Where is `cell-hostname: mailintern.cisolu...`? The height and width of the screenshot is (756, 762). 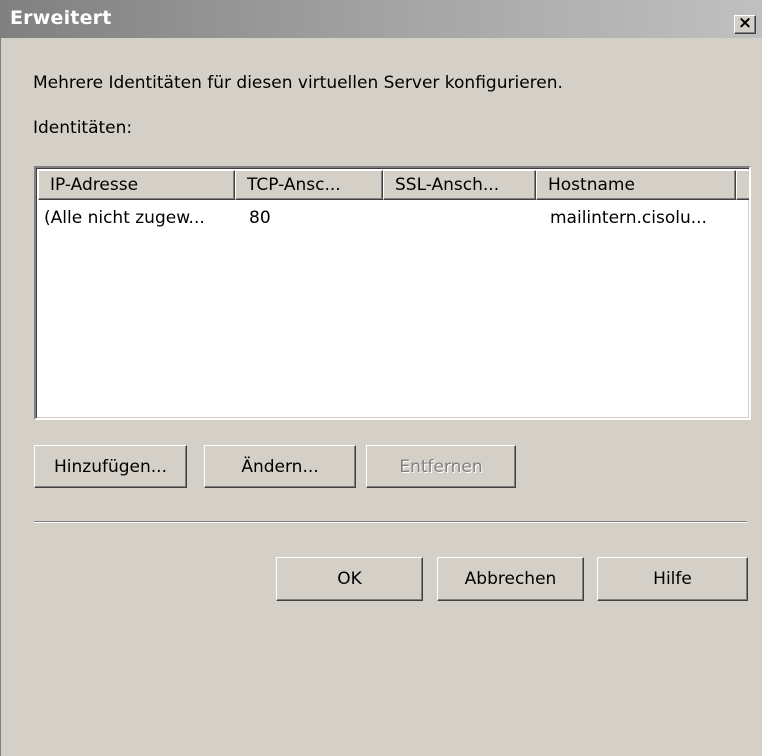 cell-hostname: mailintern.cisolu... is located at coordinates (628, 218).